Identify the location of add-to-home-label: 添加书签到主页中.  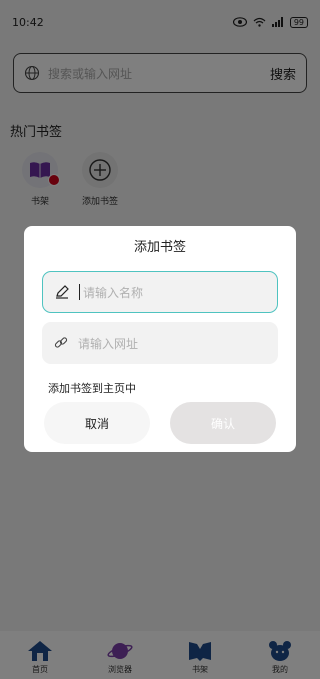
(92, 388).